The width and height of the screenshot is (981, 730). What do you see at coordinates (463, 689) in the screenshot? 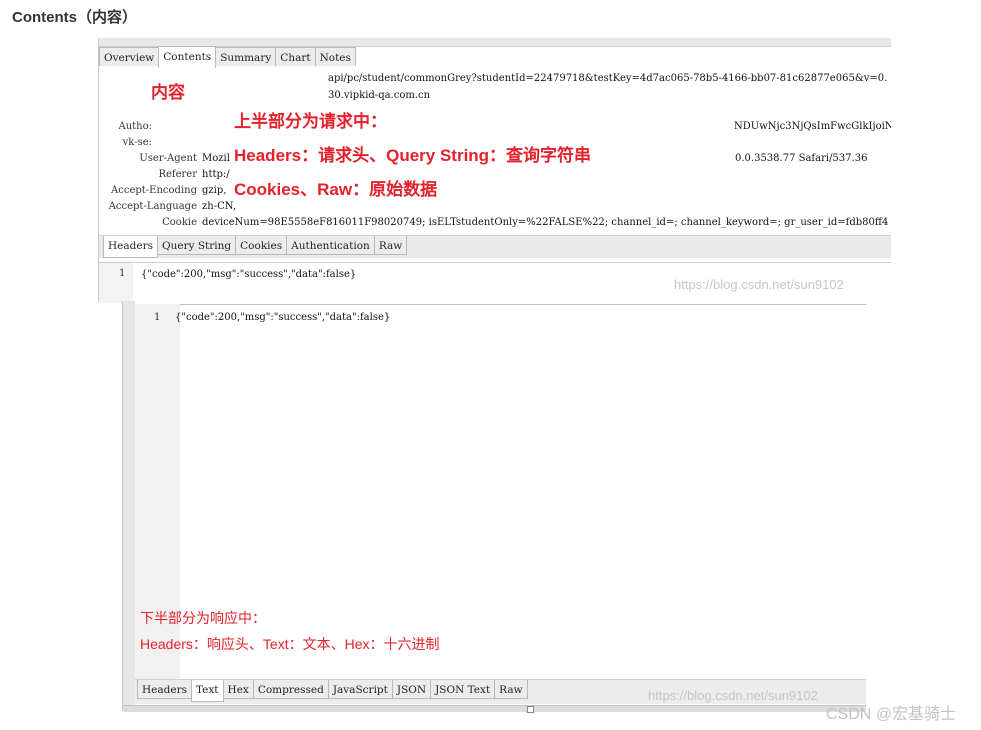
I see `tab-json-text: JSON Text` at bounding box center [463, 689].